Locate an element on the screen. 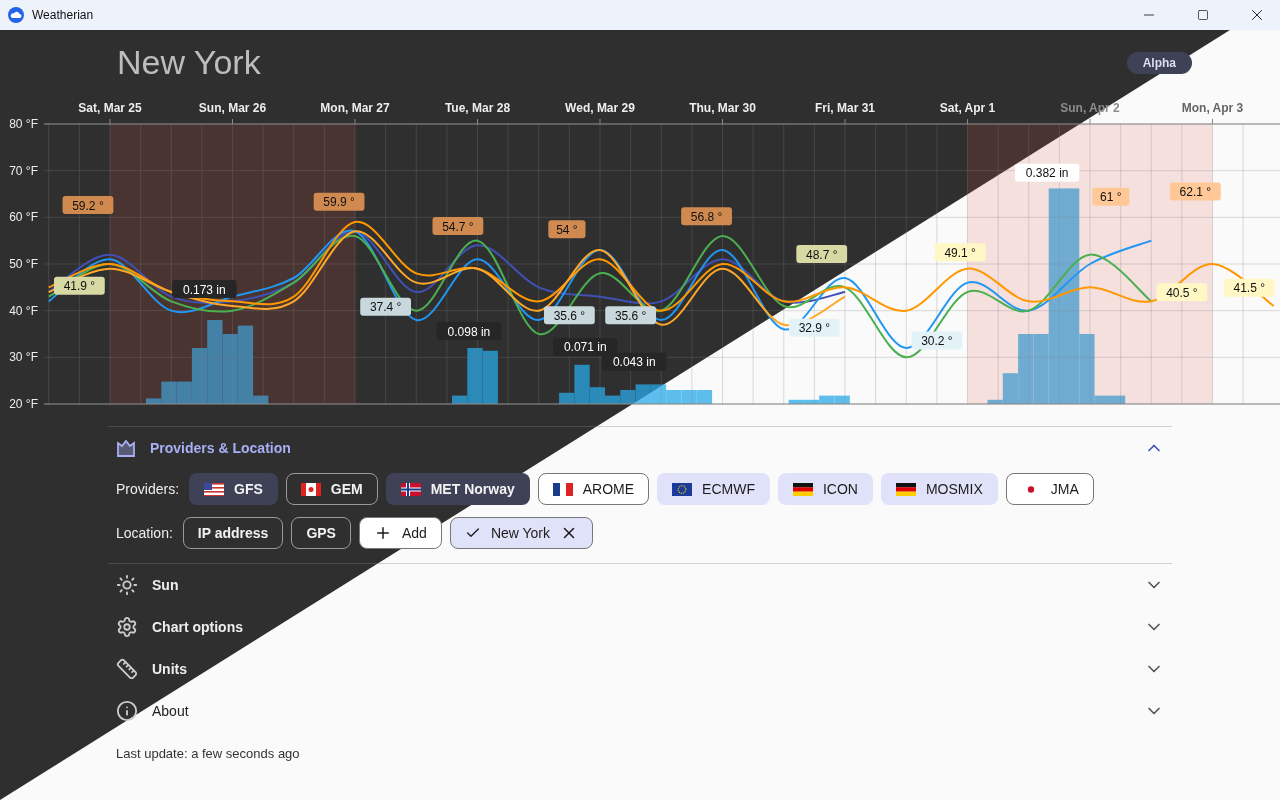  value-label: 49.1 ° is located at coordinates (960, 252).